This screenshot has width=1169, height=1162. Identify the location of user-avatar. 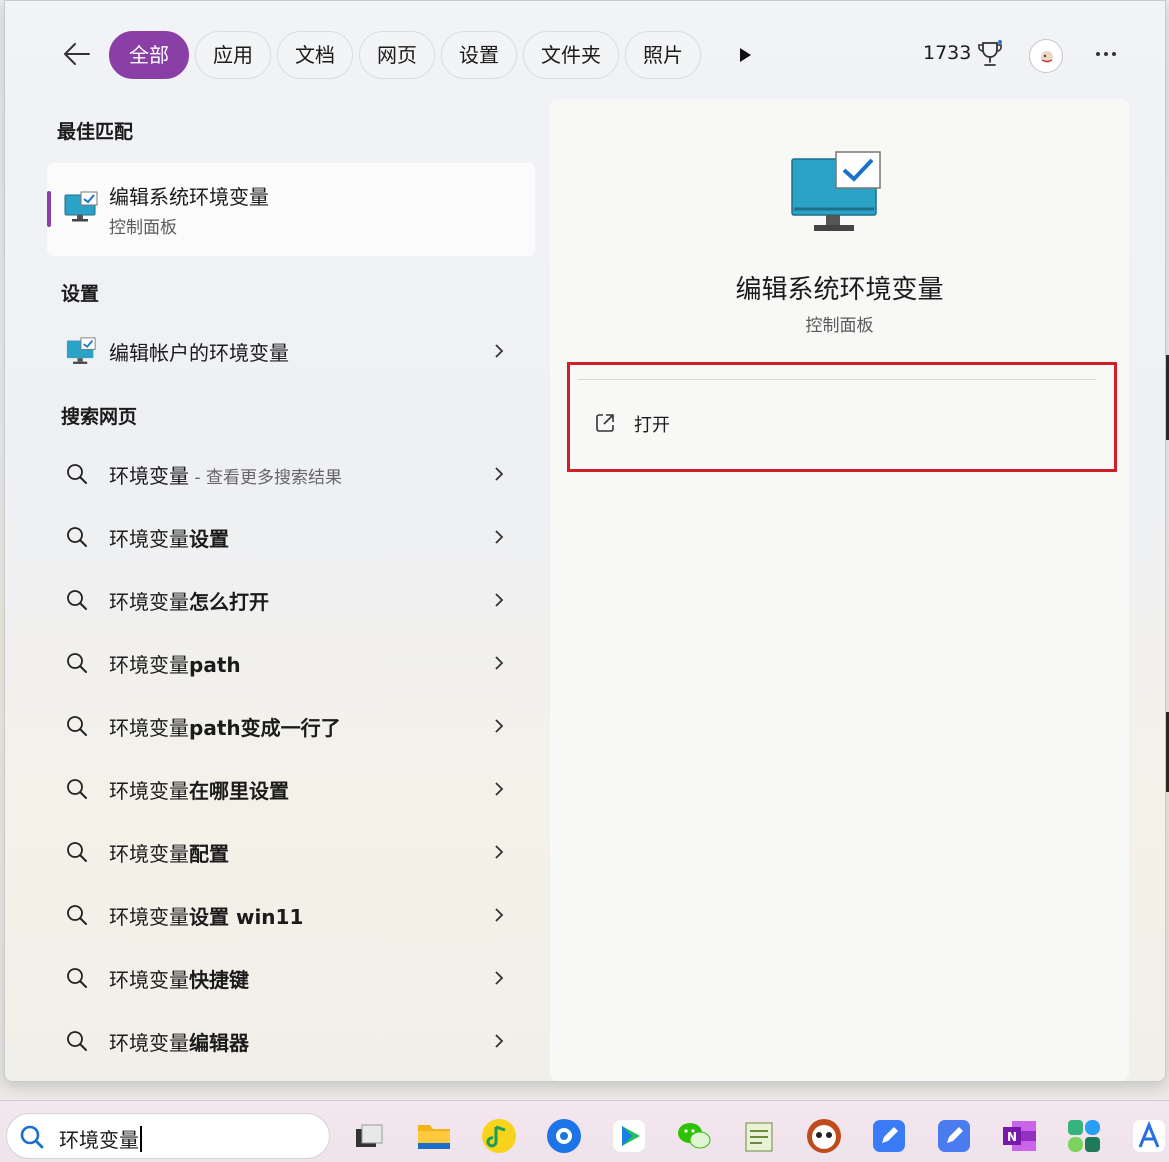
(1046, 56).